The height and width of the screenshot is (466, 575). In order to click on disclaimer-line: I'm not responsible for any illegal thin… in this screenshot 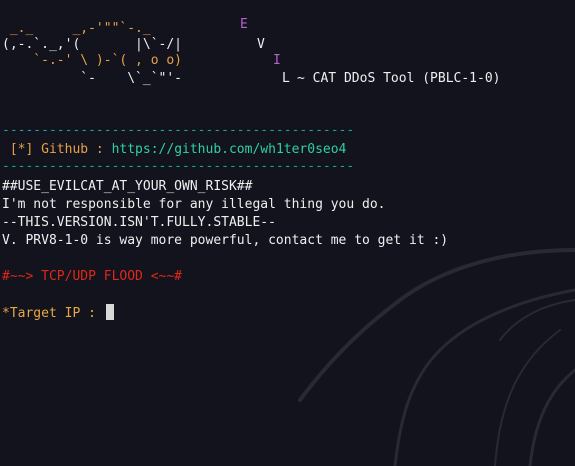, I will do `click(194, 204)`.